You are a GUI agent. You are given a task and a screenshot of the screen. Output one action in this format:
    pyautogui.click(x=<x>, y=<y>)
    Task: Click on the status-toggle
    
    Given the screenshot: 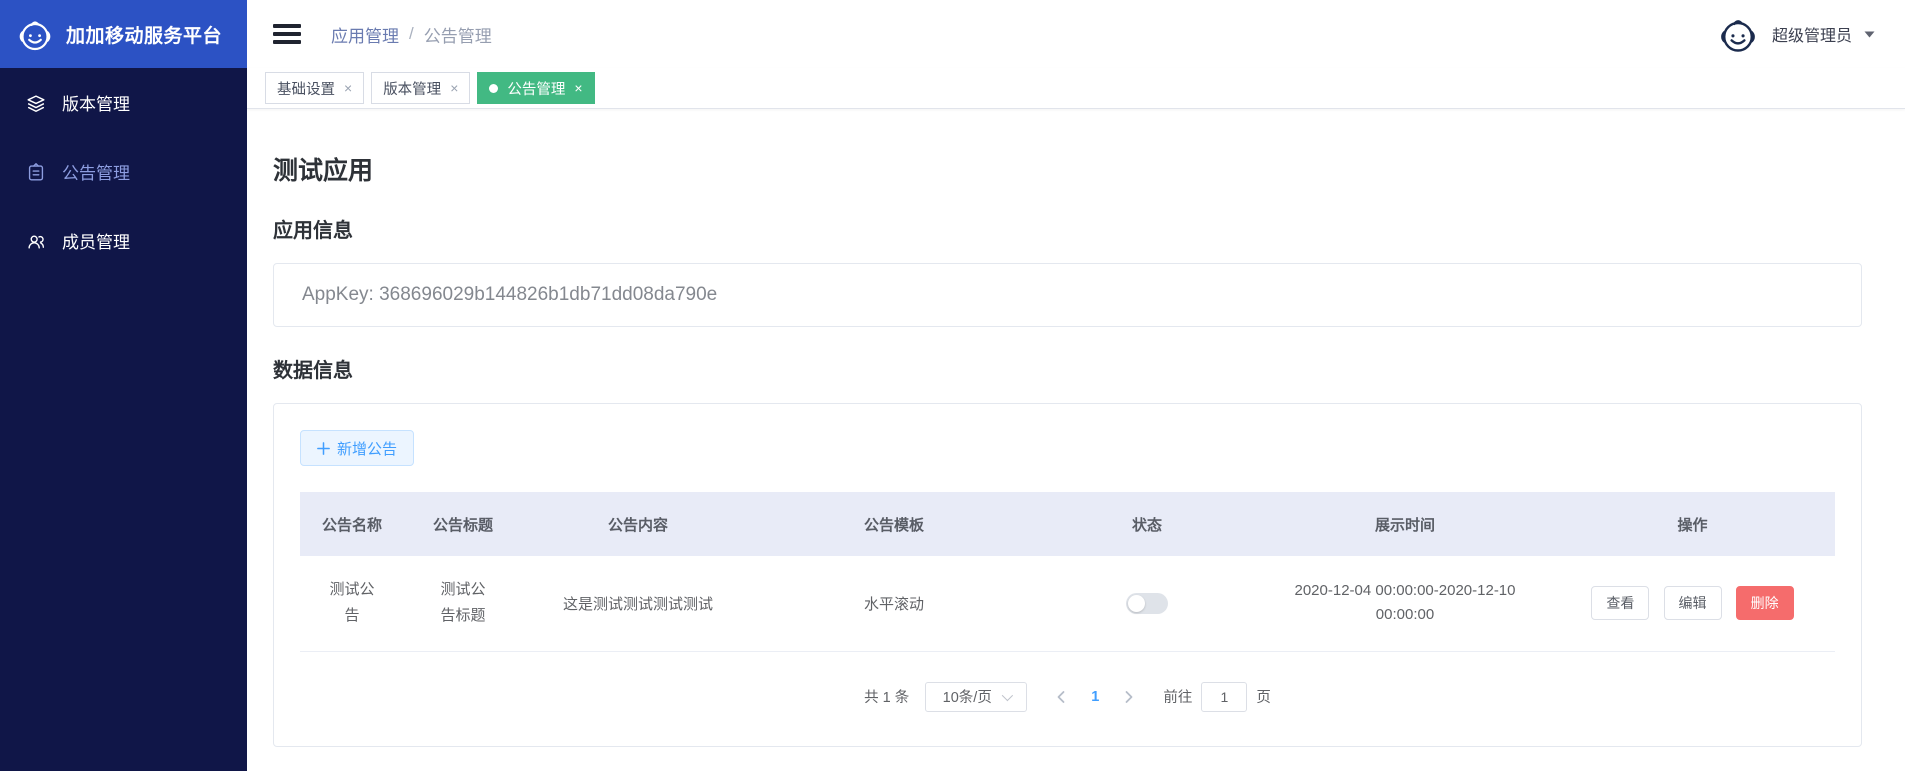 What is the action you would take?
    pyautogui.click(x=1147, y=603)
    